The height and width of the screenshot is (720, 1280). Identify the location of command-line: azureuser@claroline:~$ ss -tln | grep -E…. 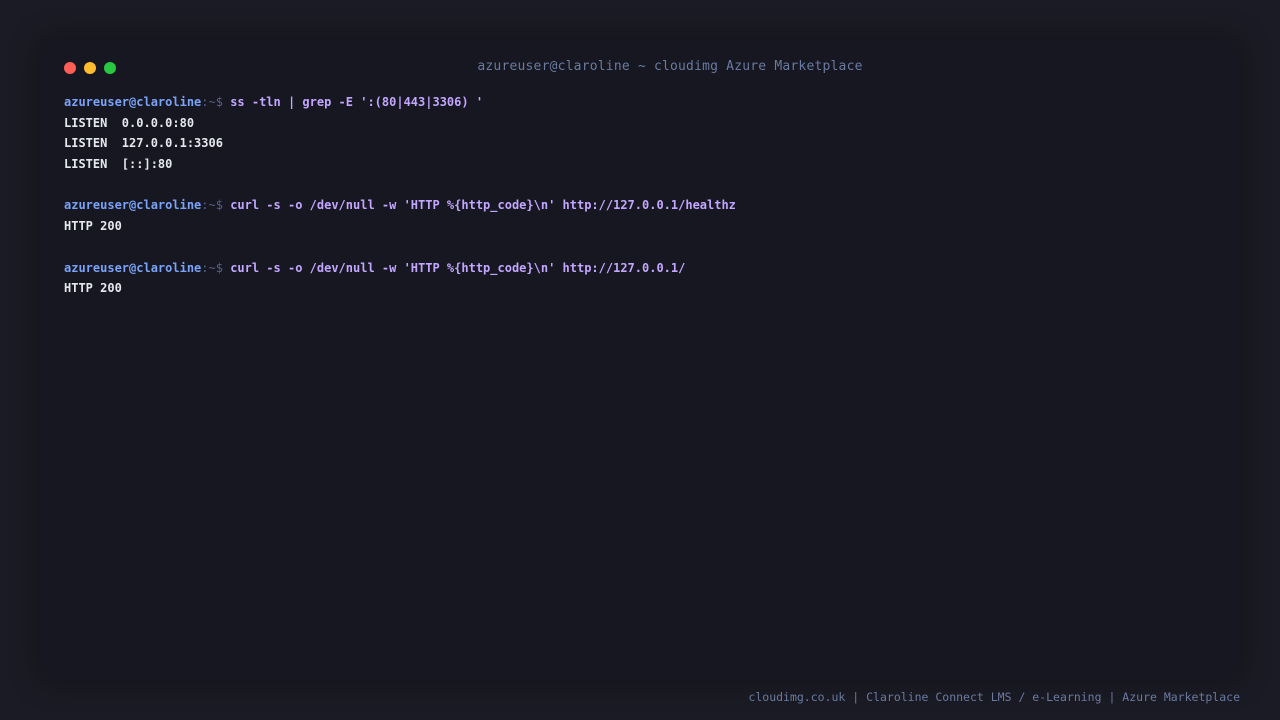
(644, 102).